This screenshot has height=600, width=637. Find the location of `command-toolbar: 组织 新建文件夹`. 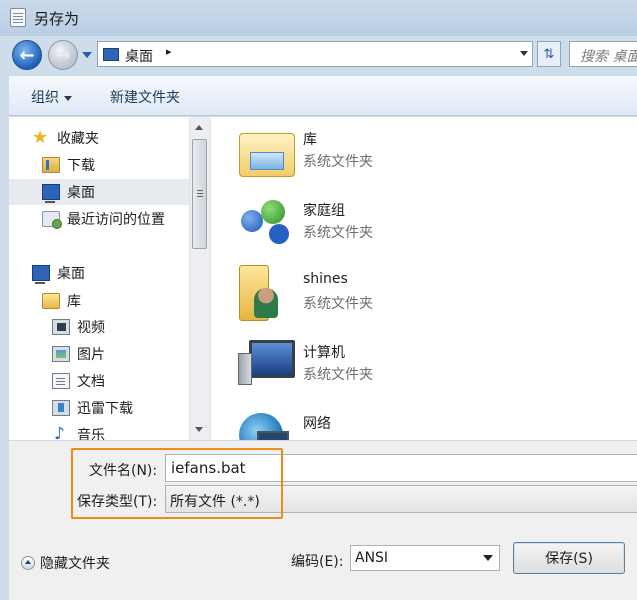

command-toolbar: 组织 新建文件夹 is located at coordinates (323, 96).